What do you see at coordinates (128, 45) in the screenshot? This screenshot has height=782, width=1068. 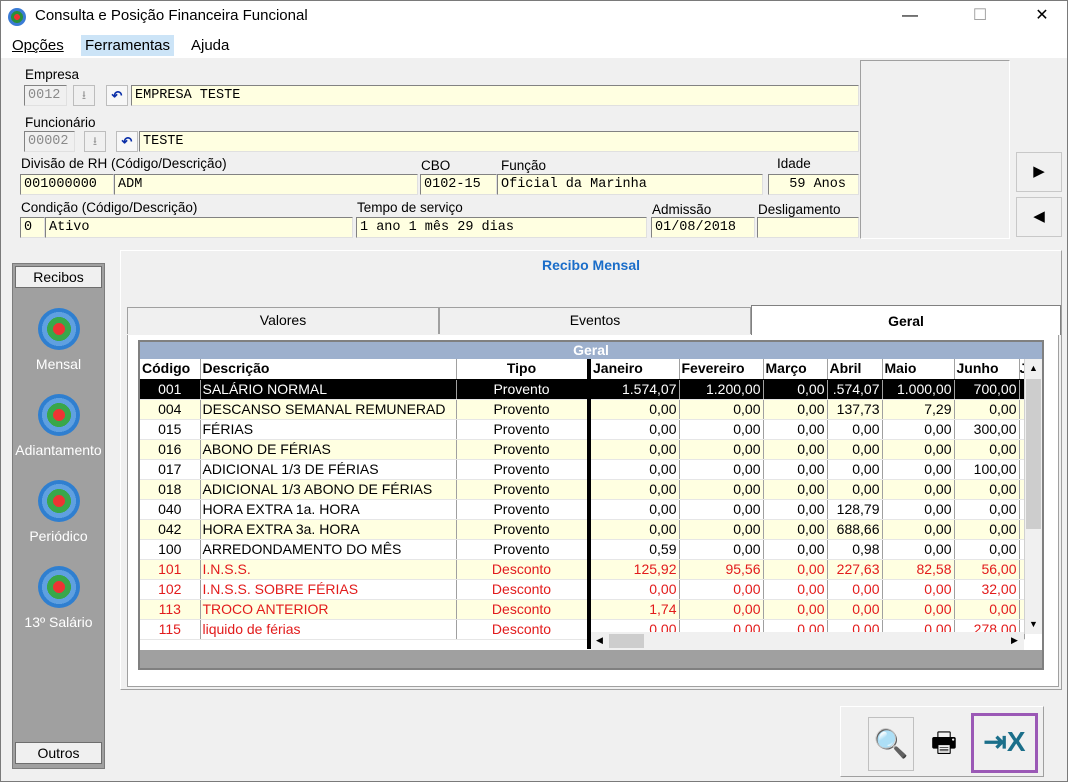 I see `menu-ferramentas: Ferramentas` at bounding box center [128, 45].